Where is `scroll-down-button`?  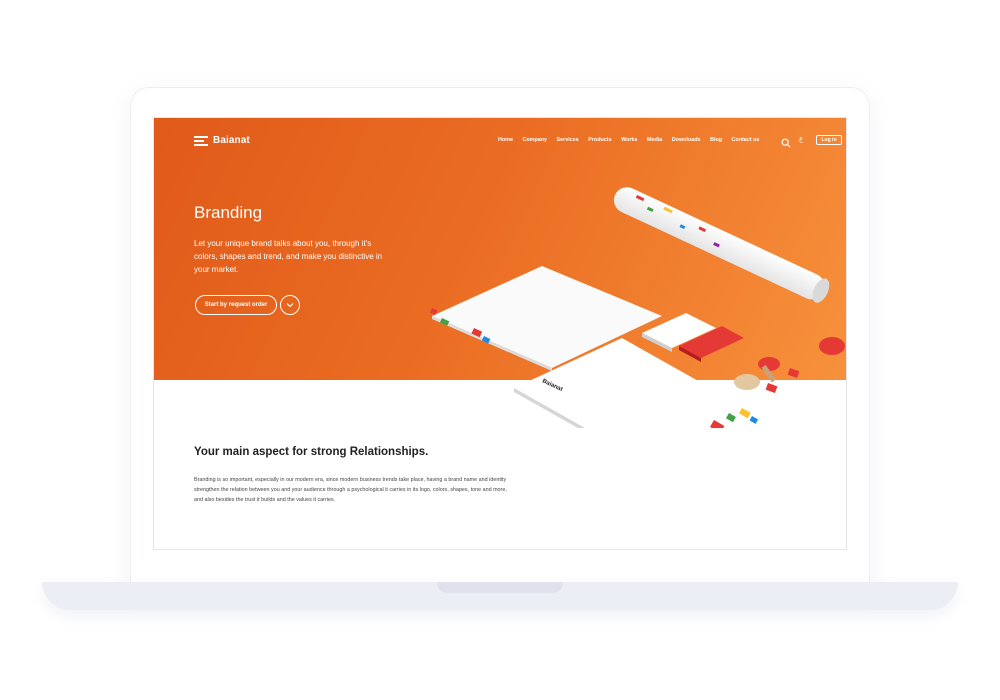 scroll-down-button is located at coordinates (290, 305).